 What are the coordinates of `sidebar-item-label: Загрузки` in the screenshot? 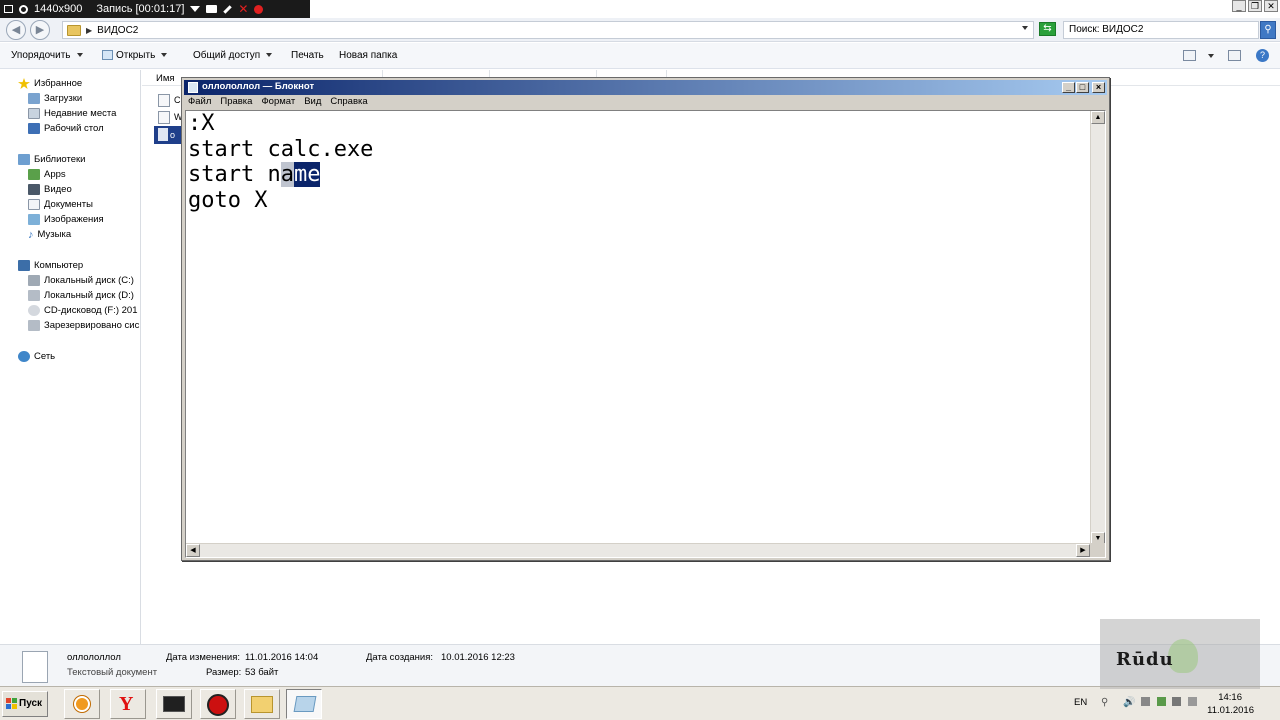 It's located at (63, 98).